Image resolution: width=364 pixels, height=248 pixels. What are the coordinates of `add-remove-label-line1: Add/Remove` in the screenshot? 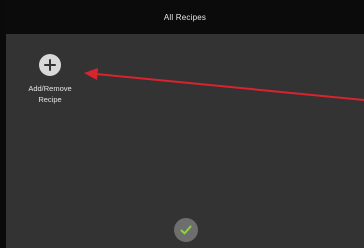 It's located at (50, 88).